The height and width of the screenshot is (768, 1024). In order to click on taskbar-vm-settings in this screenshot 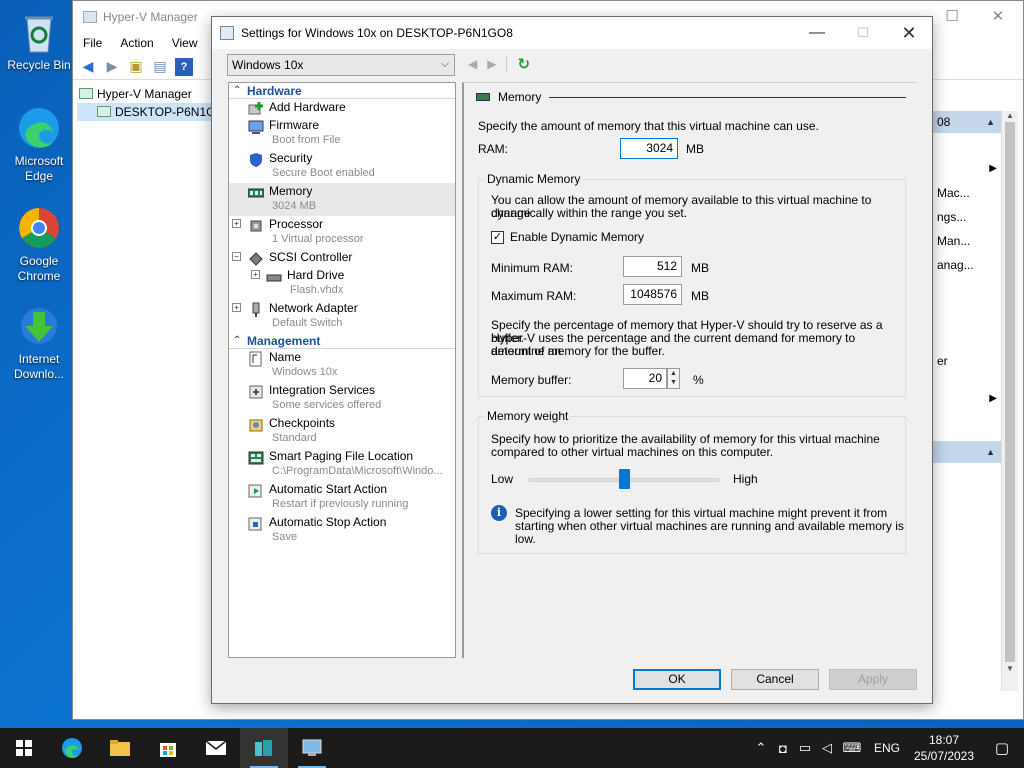, I will do `click(312, 748)`.